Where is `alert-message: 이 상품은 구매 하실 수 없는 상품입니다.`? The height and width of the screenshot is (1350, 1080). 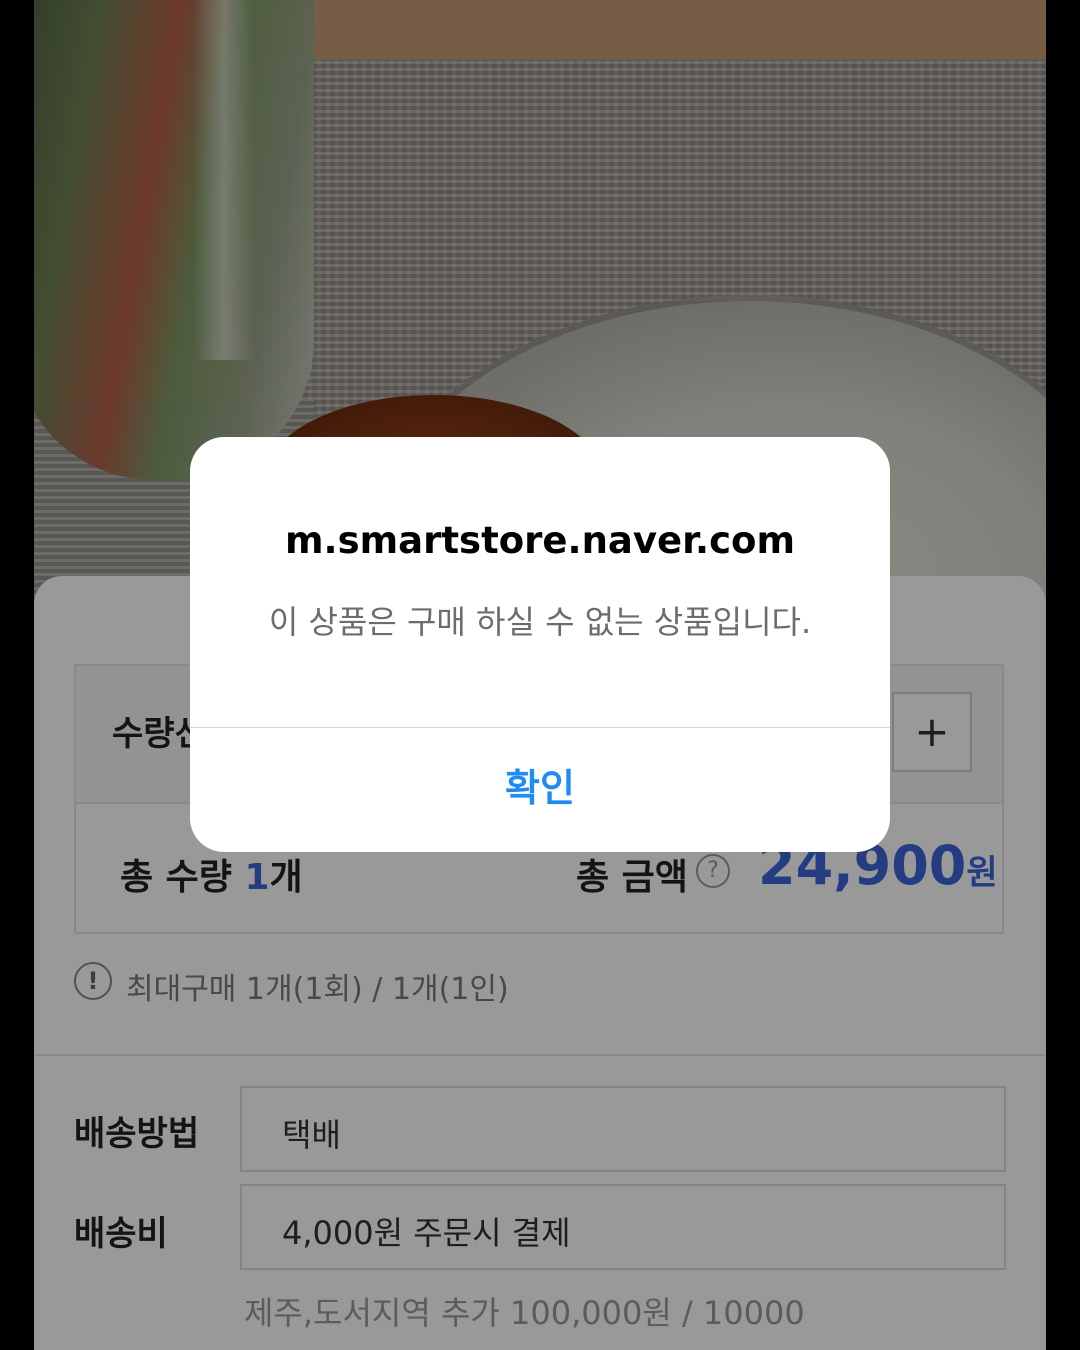
alert-message: 이 상품은 구매 하실 수 없는 상품입니다. is located at coordinates (540, 622).